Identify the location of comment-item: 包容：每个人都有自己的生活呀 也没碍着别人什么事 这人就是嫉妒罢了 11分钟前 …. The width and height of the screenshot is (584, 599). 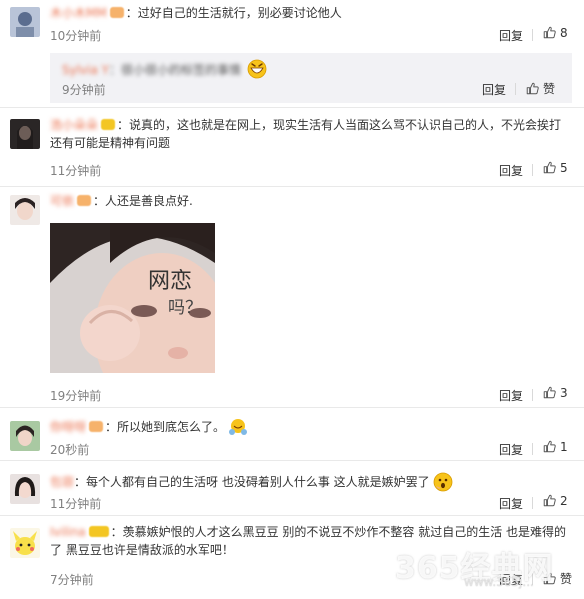
(292, 487).